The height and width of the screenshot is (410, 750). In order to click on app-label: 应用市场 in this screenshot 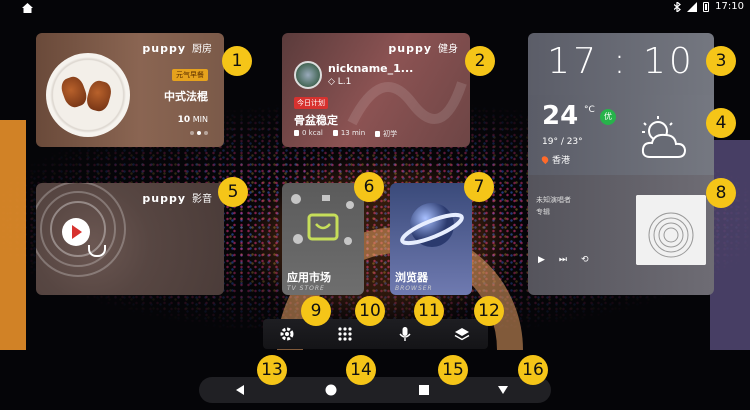, I will do `click(309, 277)`.